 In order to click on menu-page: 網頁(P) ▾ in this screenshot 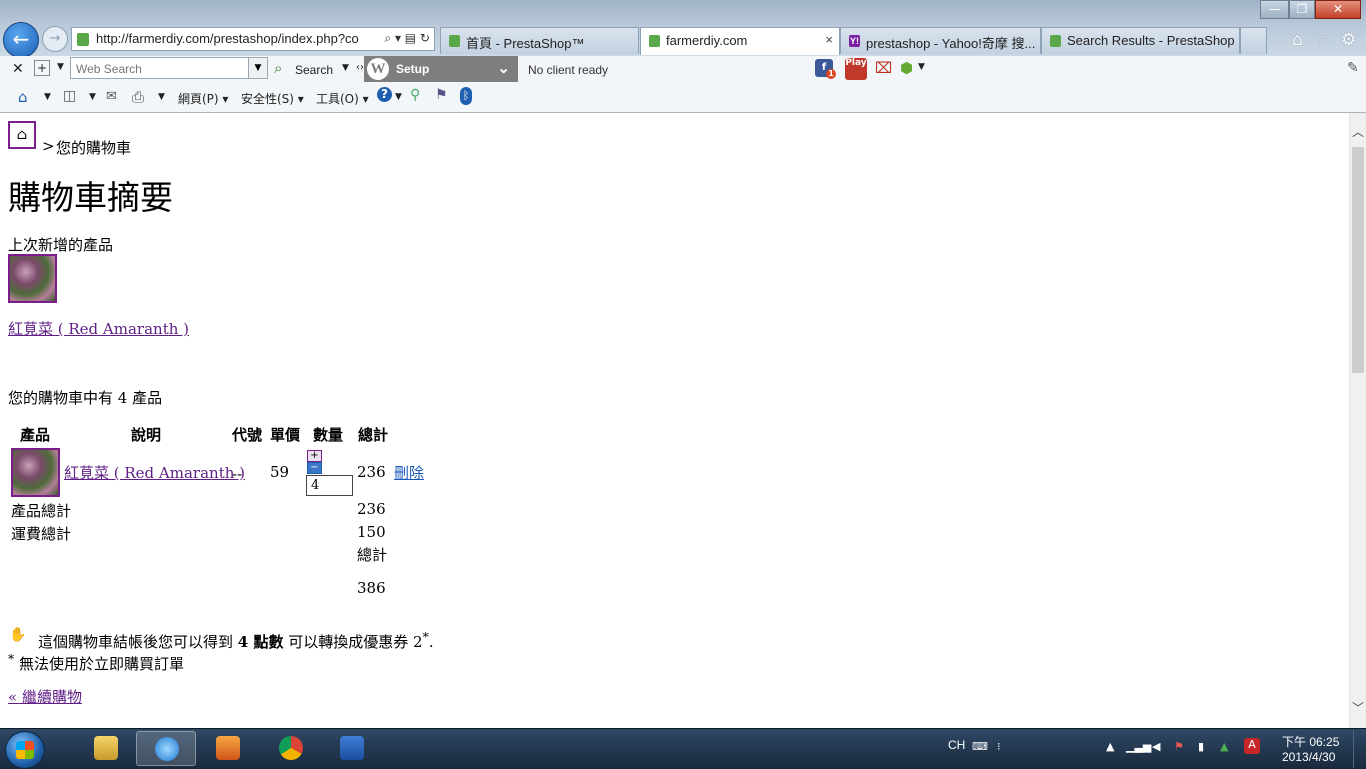, I will do `click(203, 98)`.